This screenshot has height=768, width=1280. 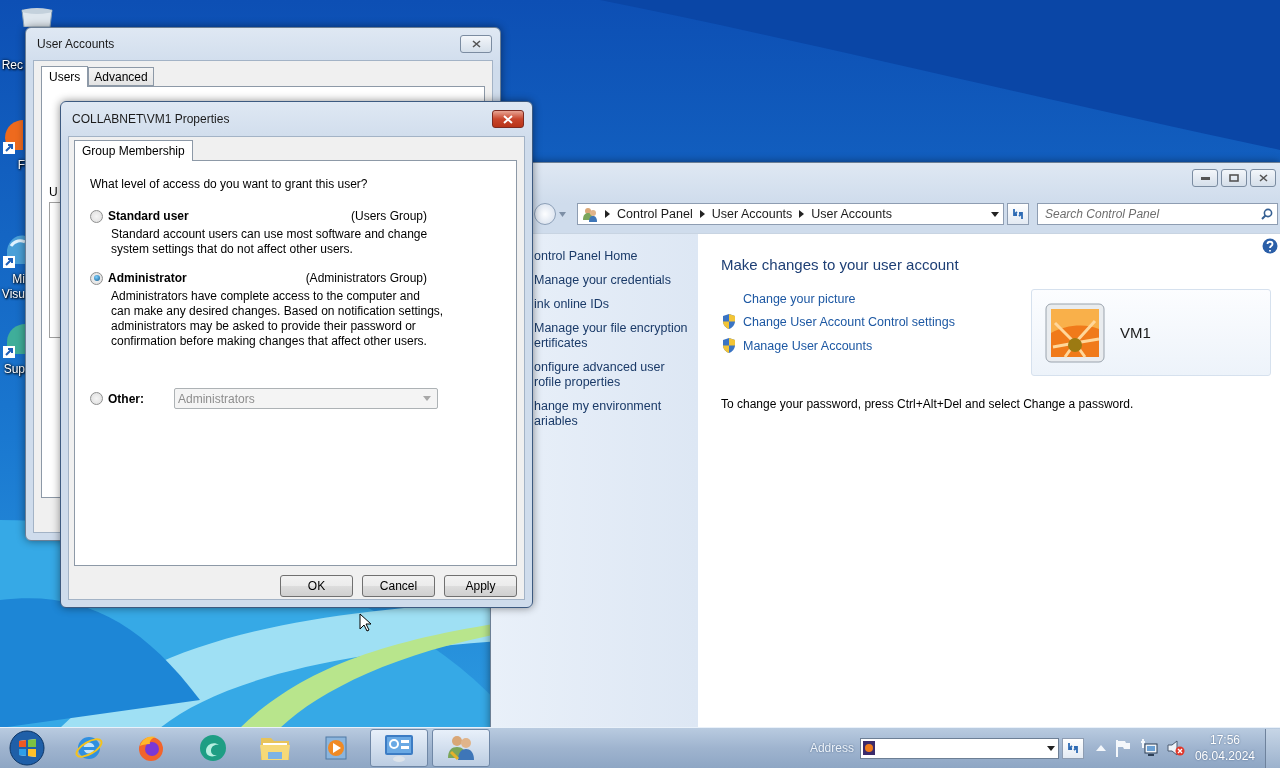 What do you see at coordinates (831, 748) in the screenshot?
I see `address-label: Address` at bounding box center [831, 748].